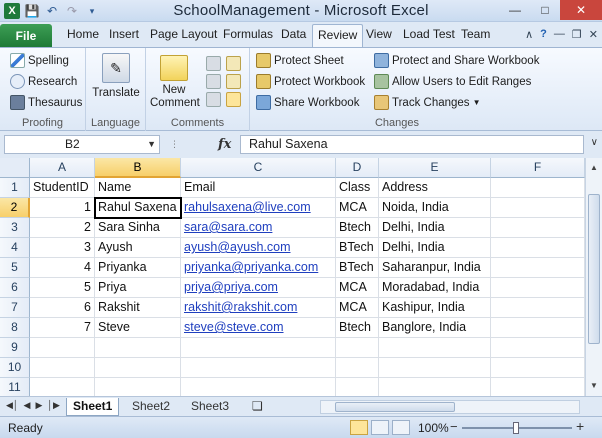 This screenshot has width=602, height=438. I want to click on row-header-2: 2, so click(15, 208).